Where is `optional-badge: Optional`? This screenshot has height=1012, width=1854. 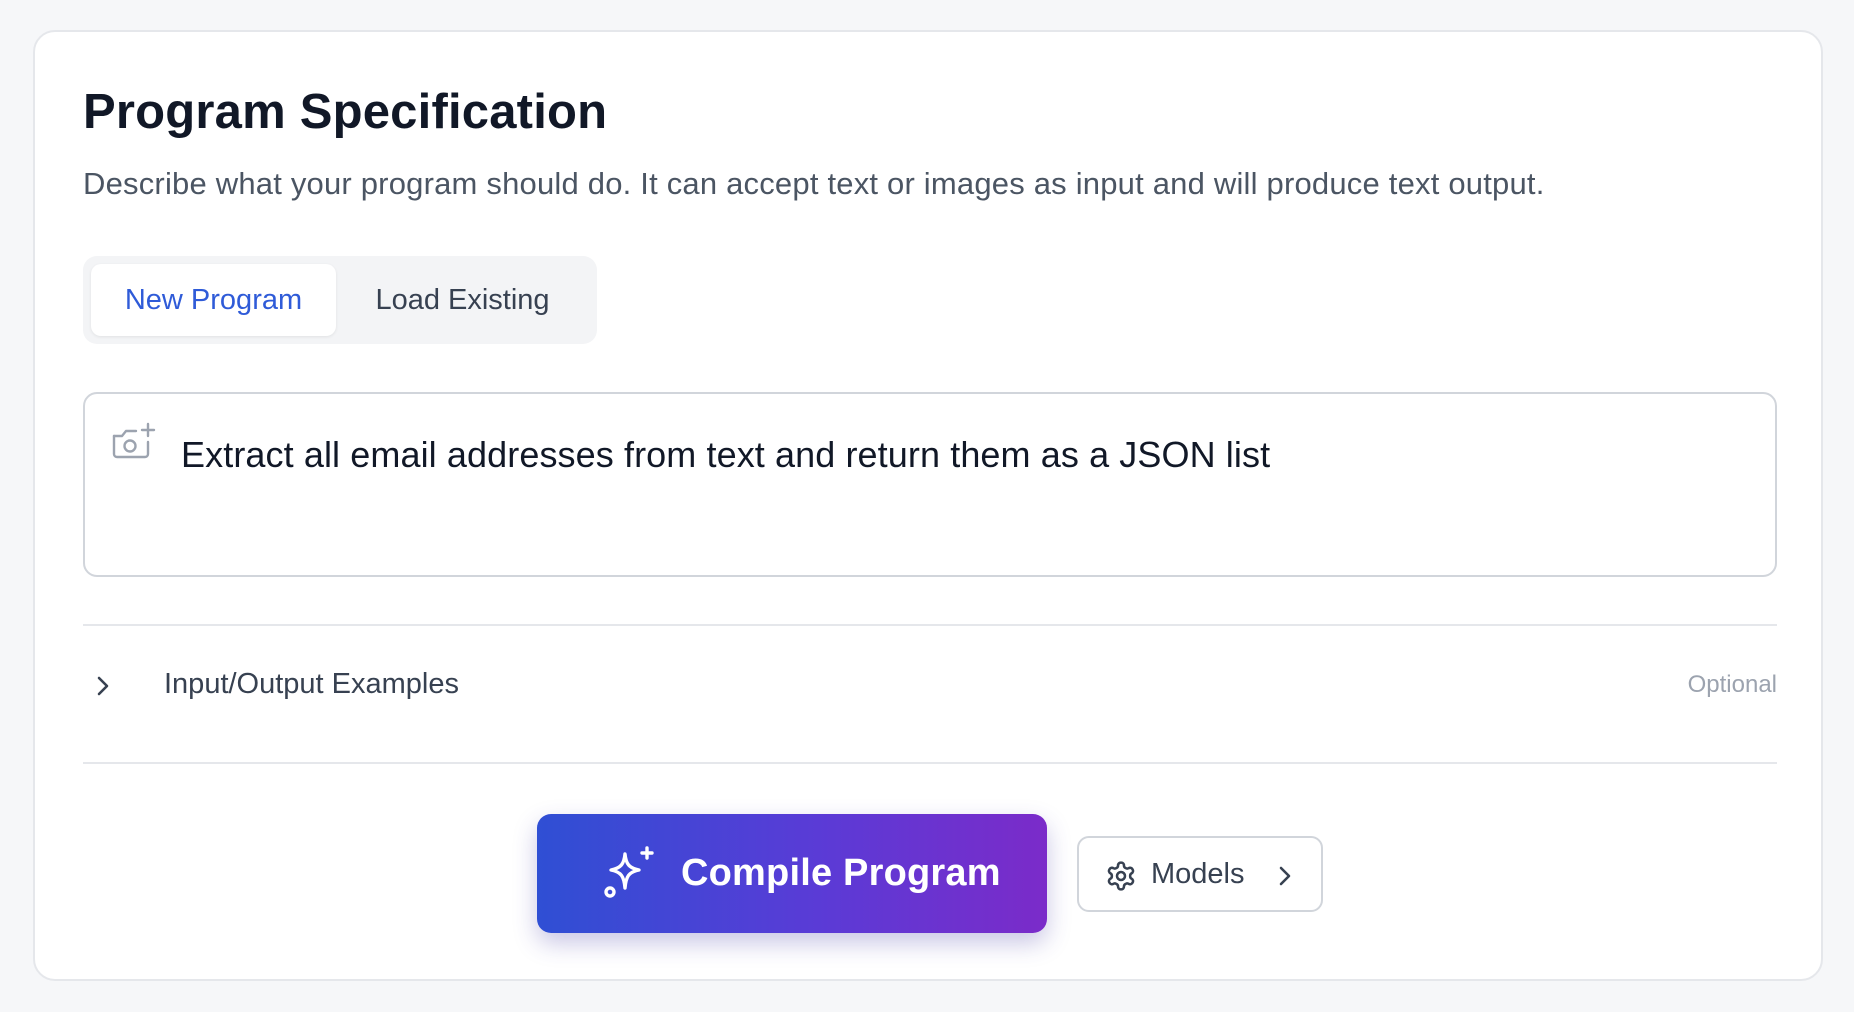 optional-badge: Optional is located at coordinates (1732, 684).